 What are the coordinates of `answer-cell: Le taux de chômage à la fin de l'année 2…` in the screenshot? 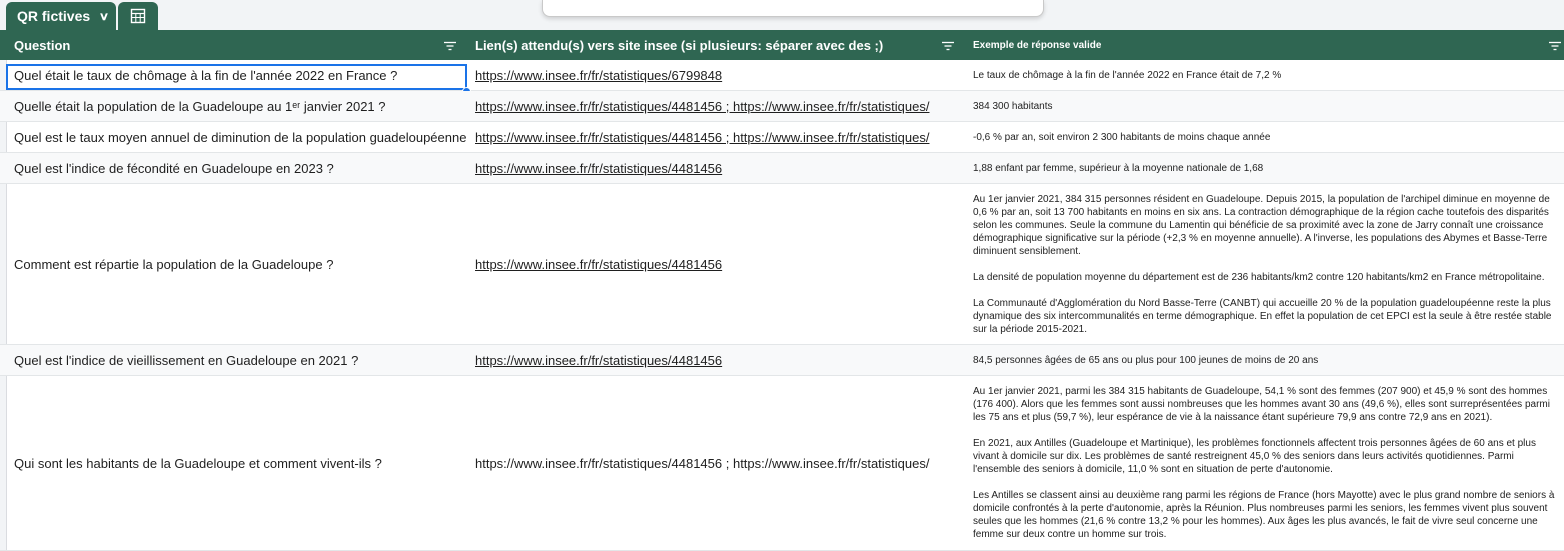 It's located at (1264, 75).